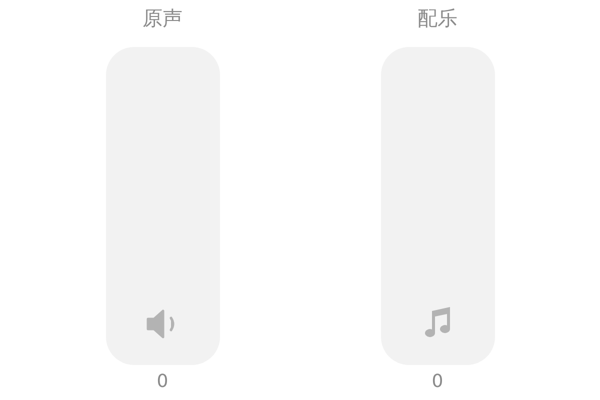  I want to click on music-note-icon, so click(437, 322).